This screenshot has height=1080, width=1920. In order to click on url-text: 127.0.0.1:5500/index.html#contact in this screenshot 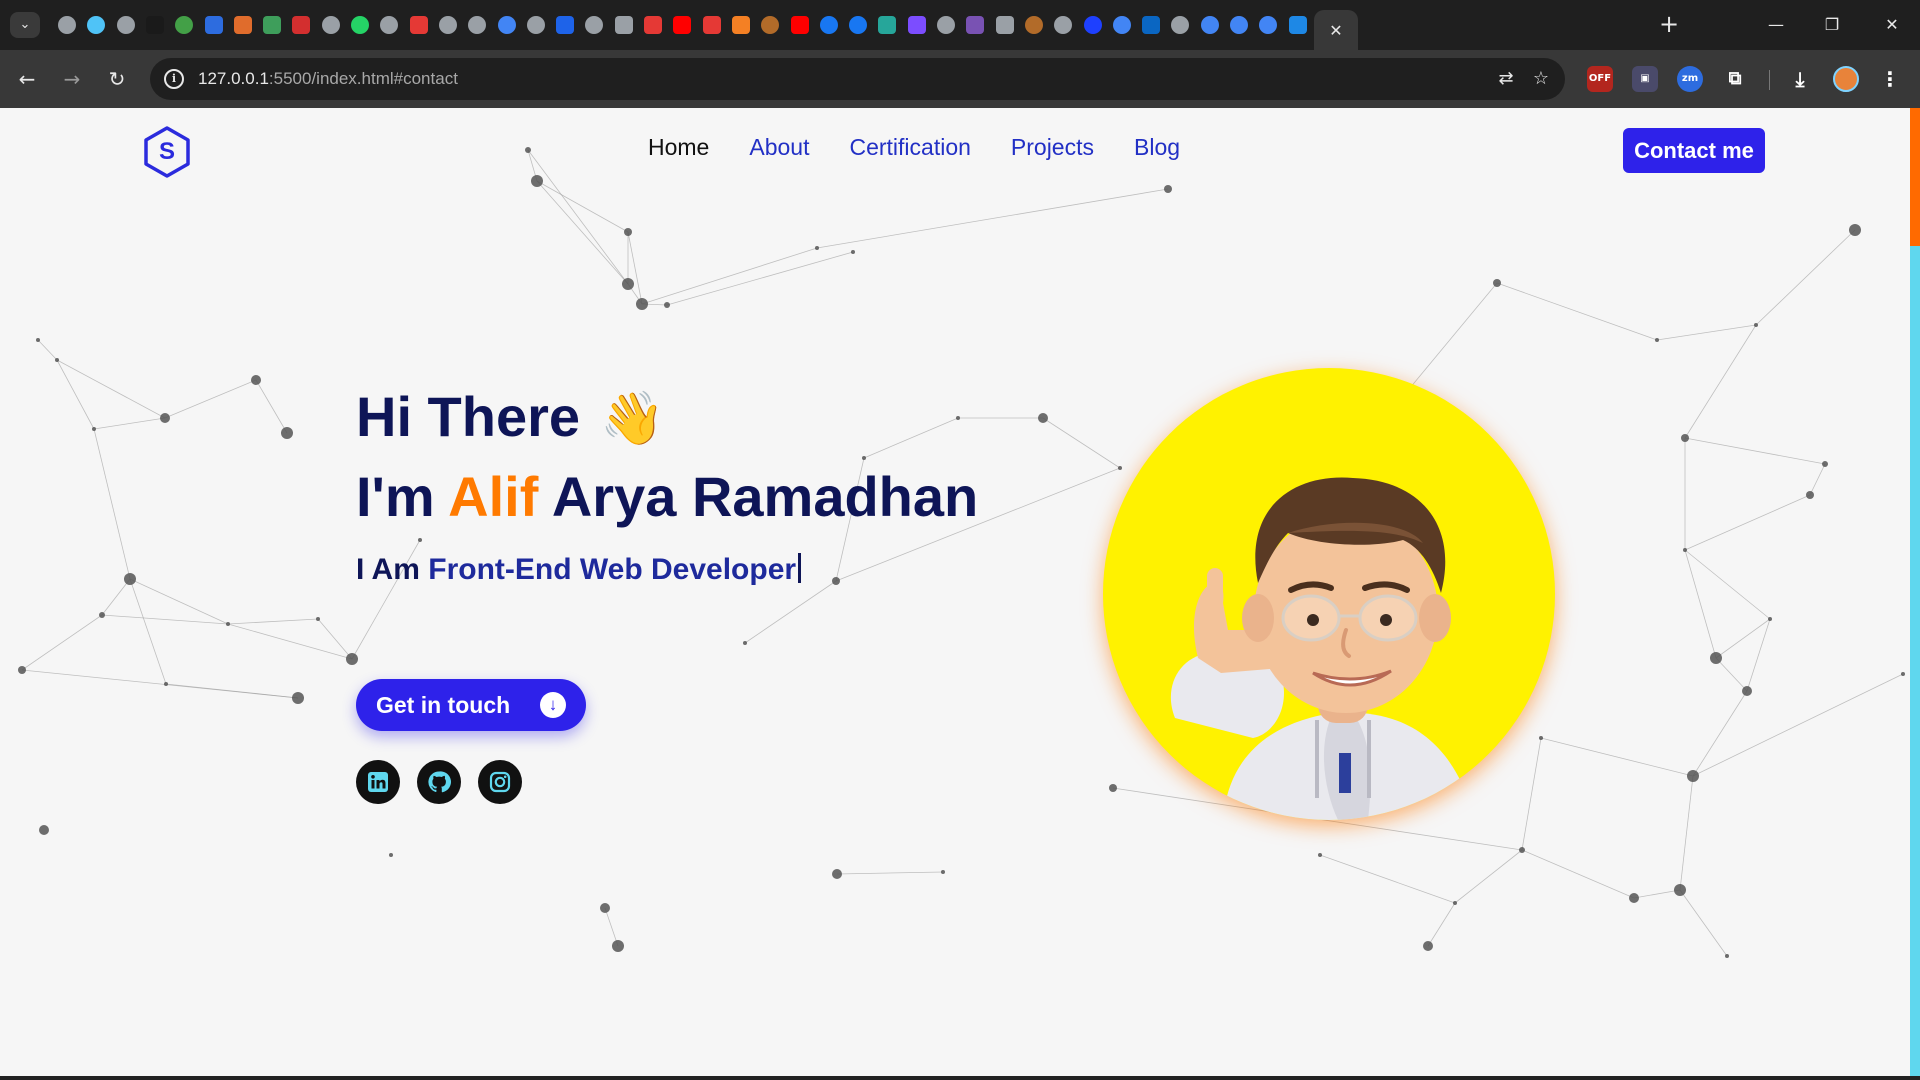, I will do `click(328, 79)`.